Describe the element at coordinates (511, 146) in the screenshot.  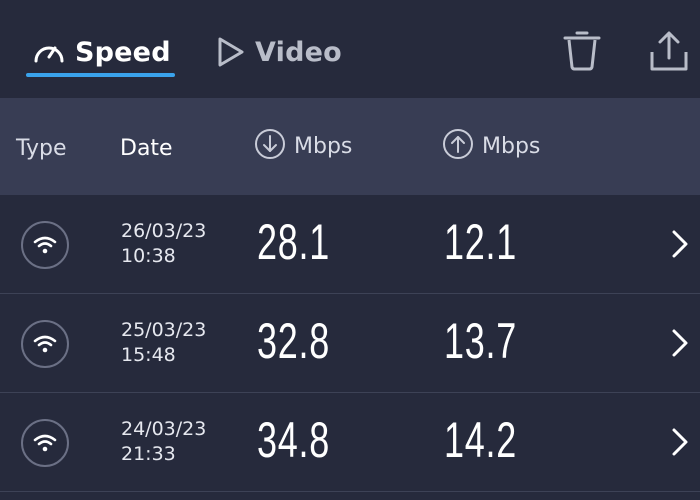
I see `upload-unit-label: Mbps` at that location.